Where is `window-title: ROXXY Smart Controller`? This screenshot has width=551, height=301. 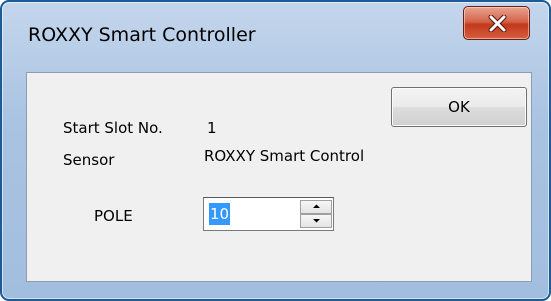
window-title: ROXXY Smart Controller is located at coordinates (142, 35).